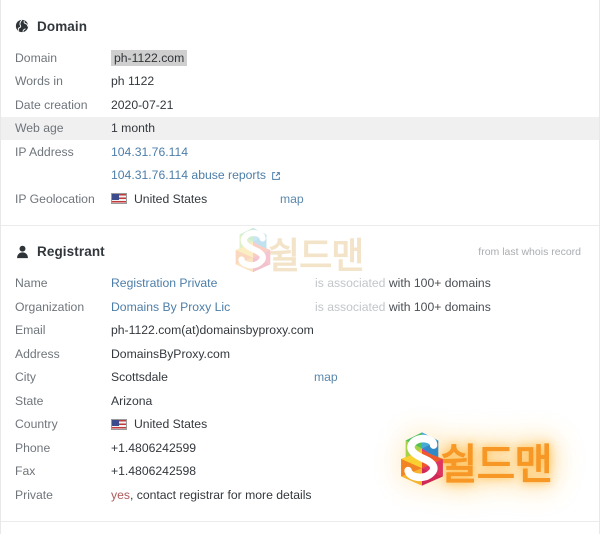 The height and width of the screenshot is (534, 600). What do you see at coordinates (62, 26) in the screenshot?
I see `domain-section-title: Domain` at bounding box center [62, 26].